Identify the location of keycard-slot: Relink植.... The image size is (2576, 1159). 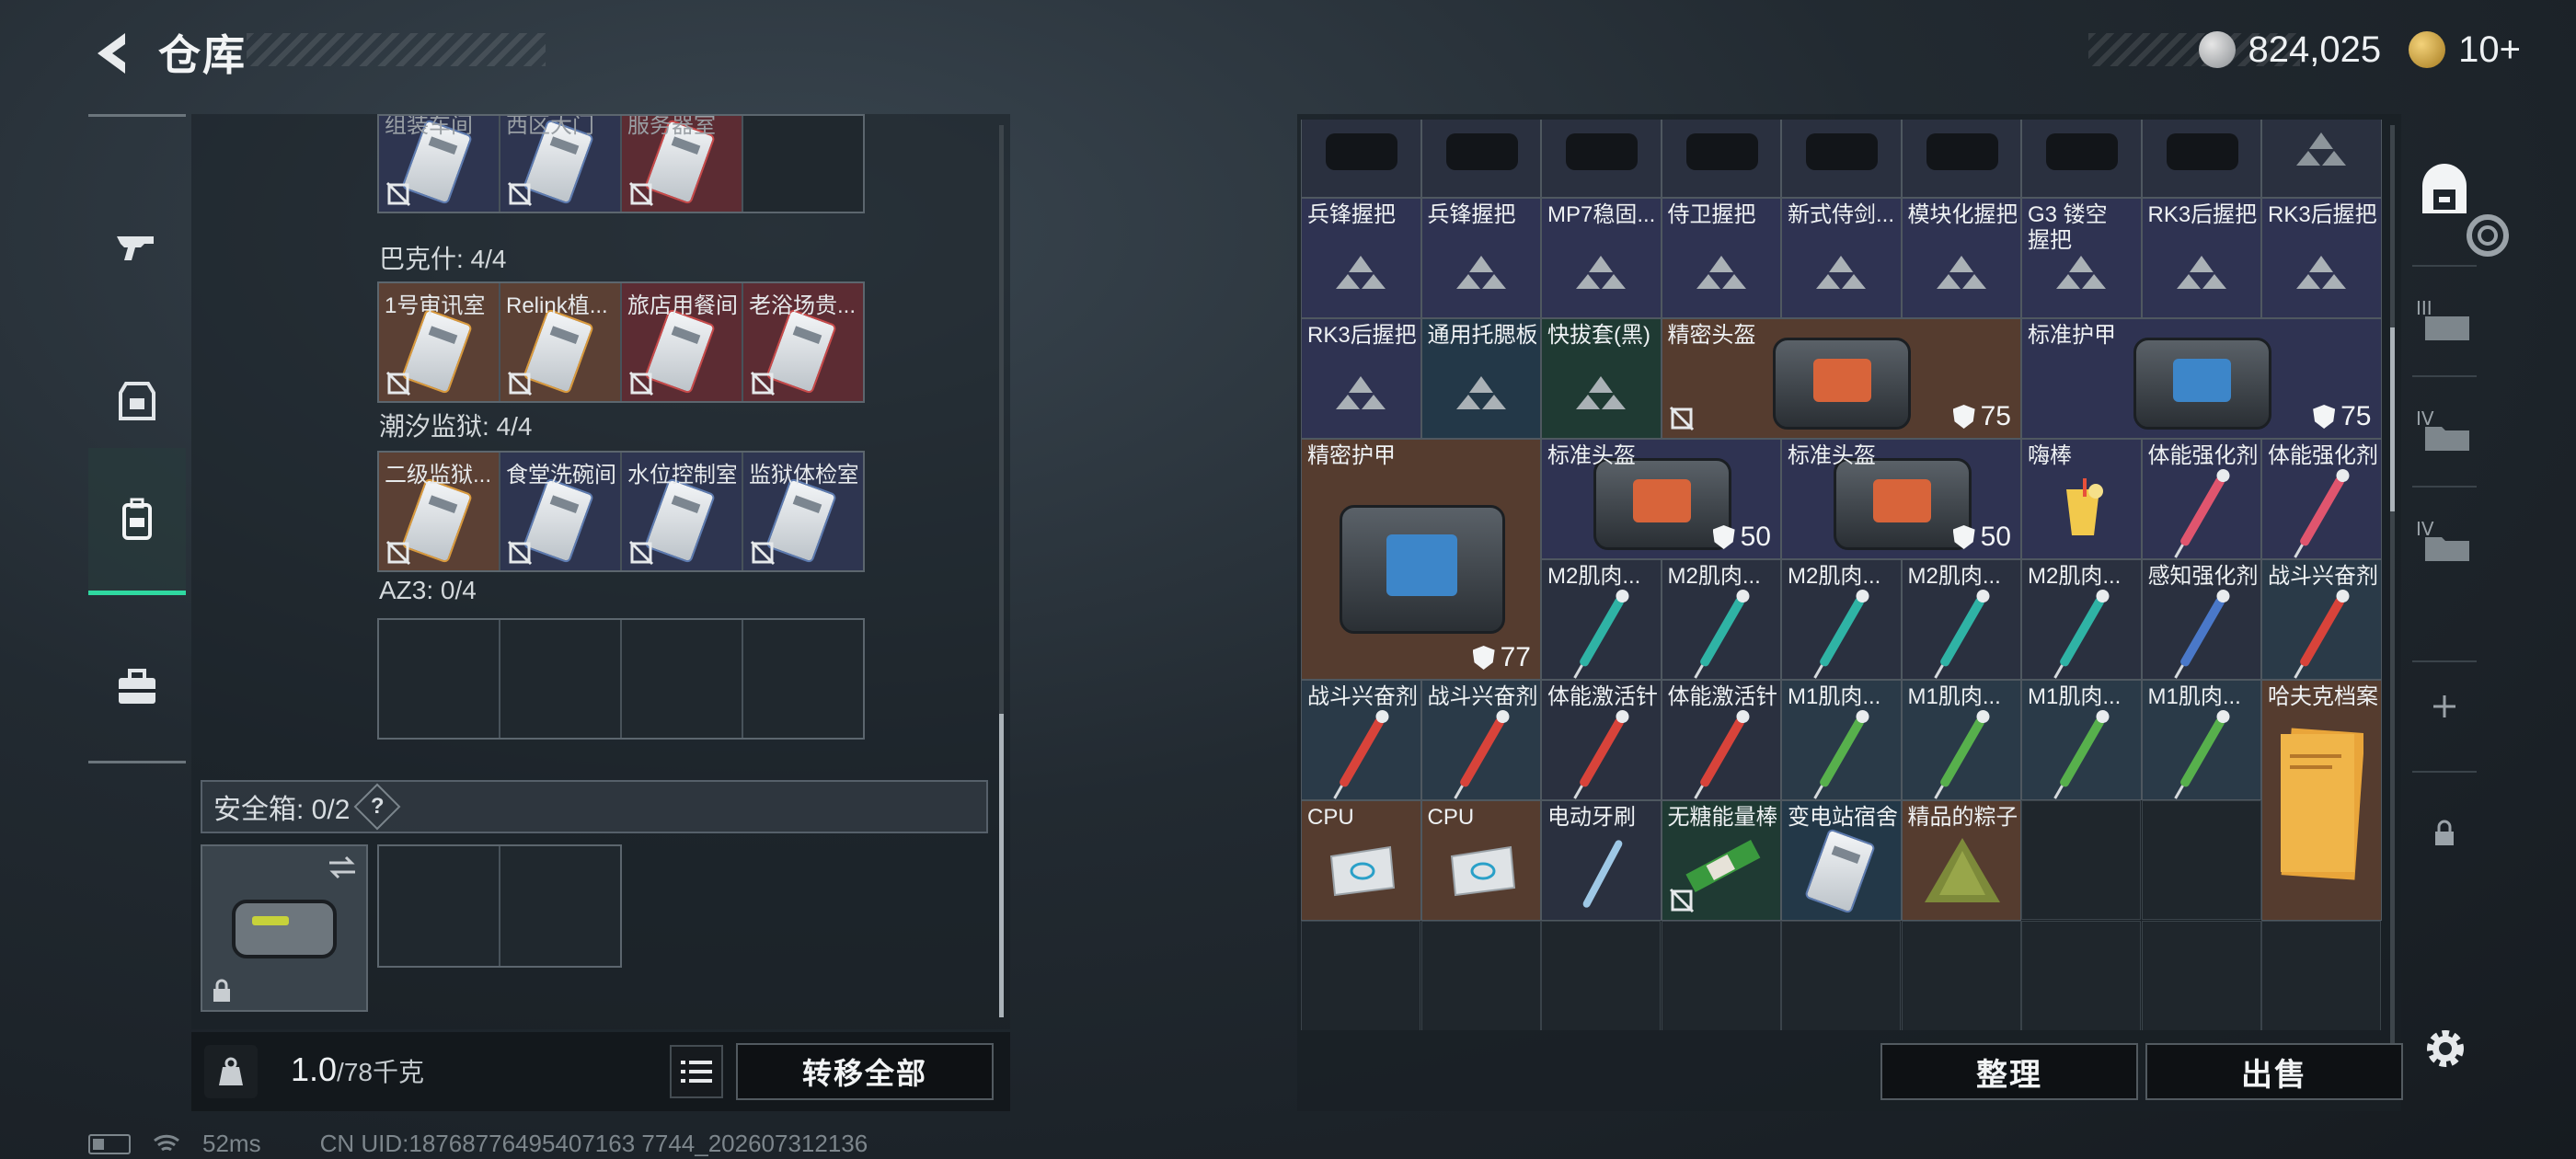
(560, 342).